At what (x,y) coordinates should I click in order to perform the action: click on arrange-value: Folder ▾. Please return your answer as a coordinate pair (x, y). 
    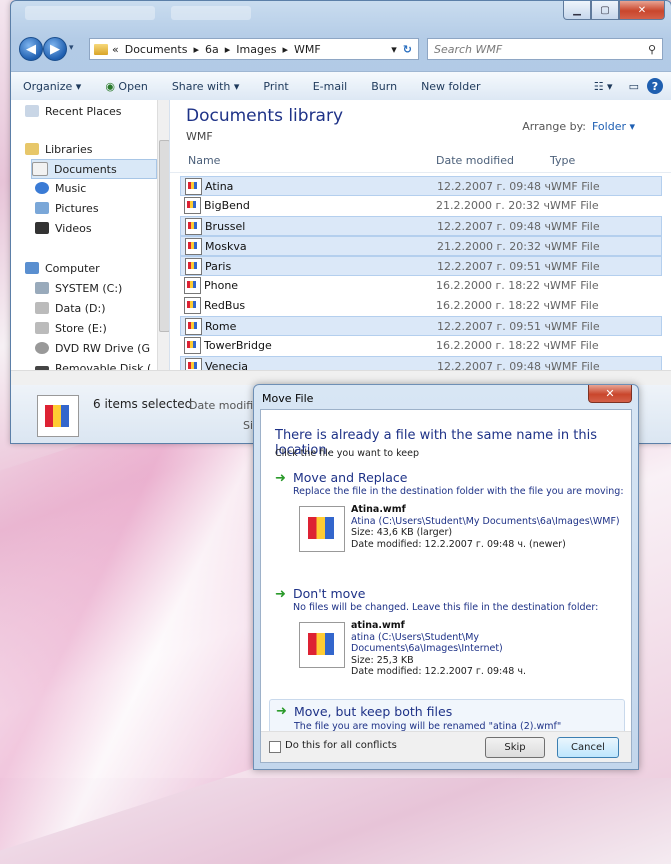
    Looking at the image, I should click on (613, 126).